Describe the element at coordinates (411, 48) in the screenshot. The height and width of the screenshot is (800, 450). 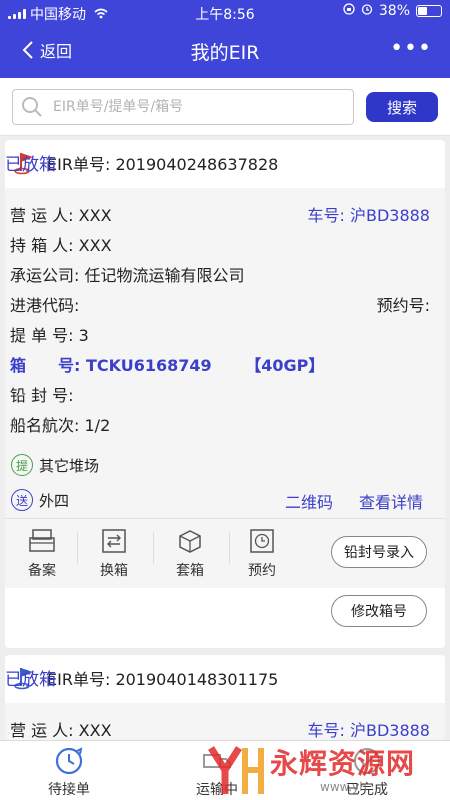
I see `more-menu-button: •••` at that location.